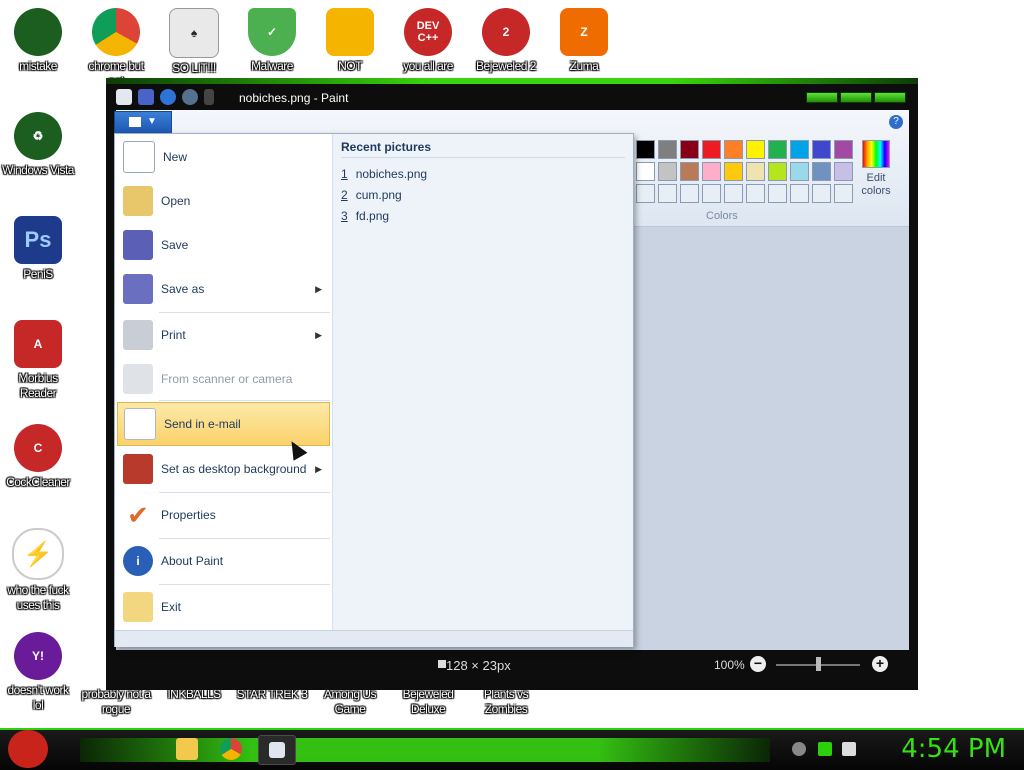 The width and height of the screenshot is (1024, 770). I want to click on desktop-background-icon, so click(138, 469).